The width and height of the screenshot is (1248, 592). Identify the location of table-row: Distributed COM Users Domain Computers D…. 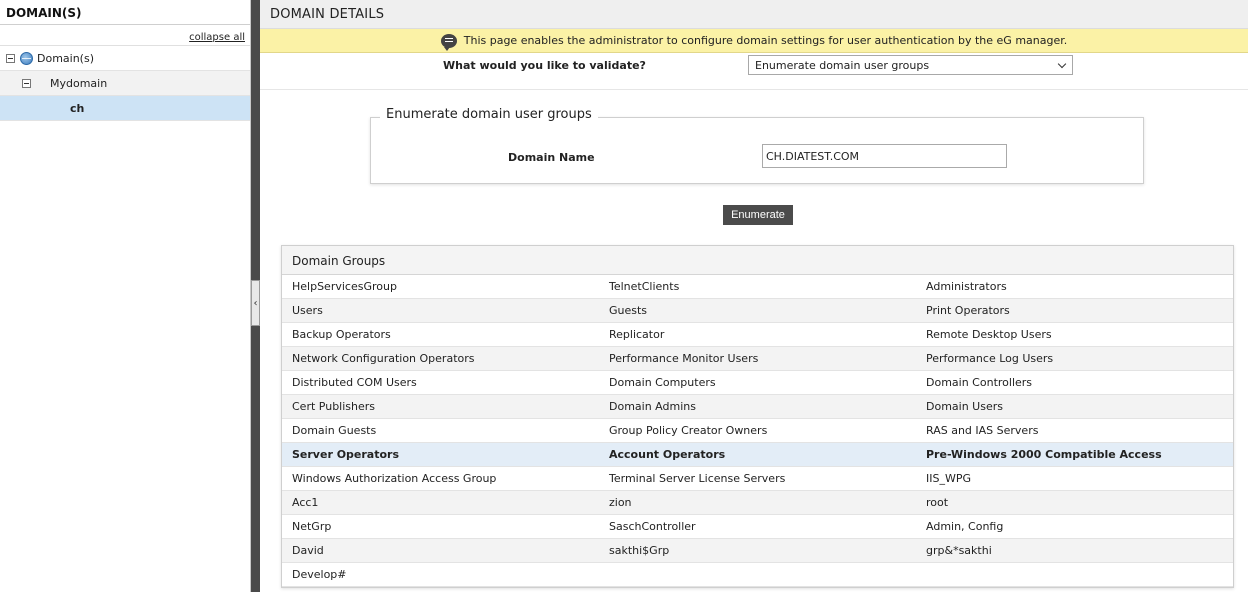
(757, 383).